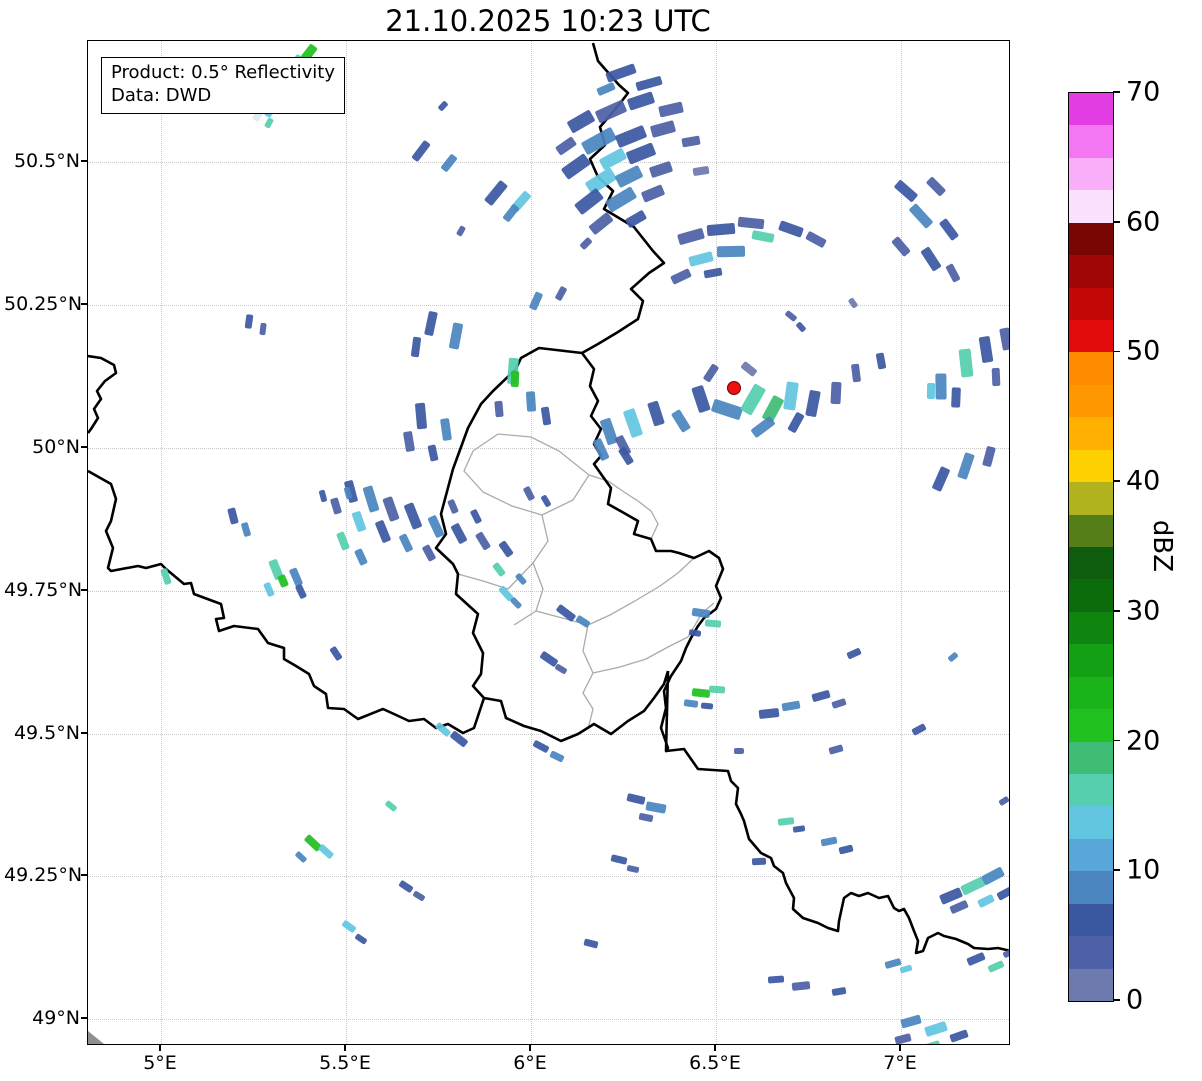 This screenshot has width=1202, height=1081. Describe the element at coordinates (43, 304) in the screenshot. I see `lat-tick-label: 50.25°N` at that location.